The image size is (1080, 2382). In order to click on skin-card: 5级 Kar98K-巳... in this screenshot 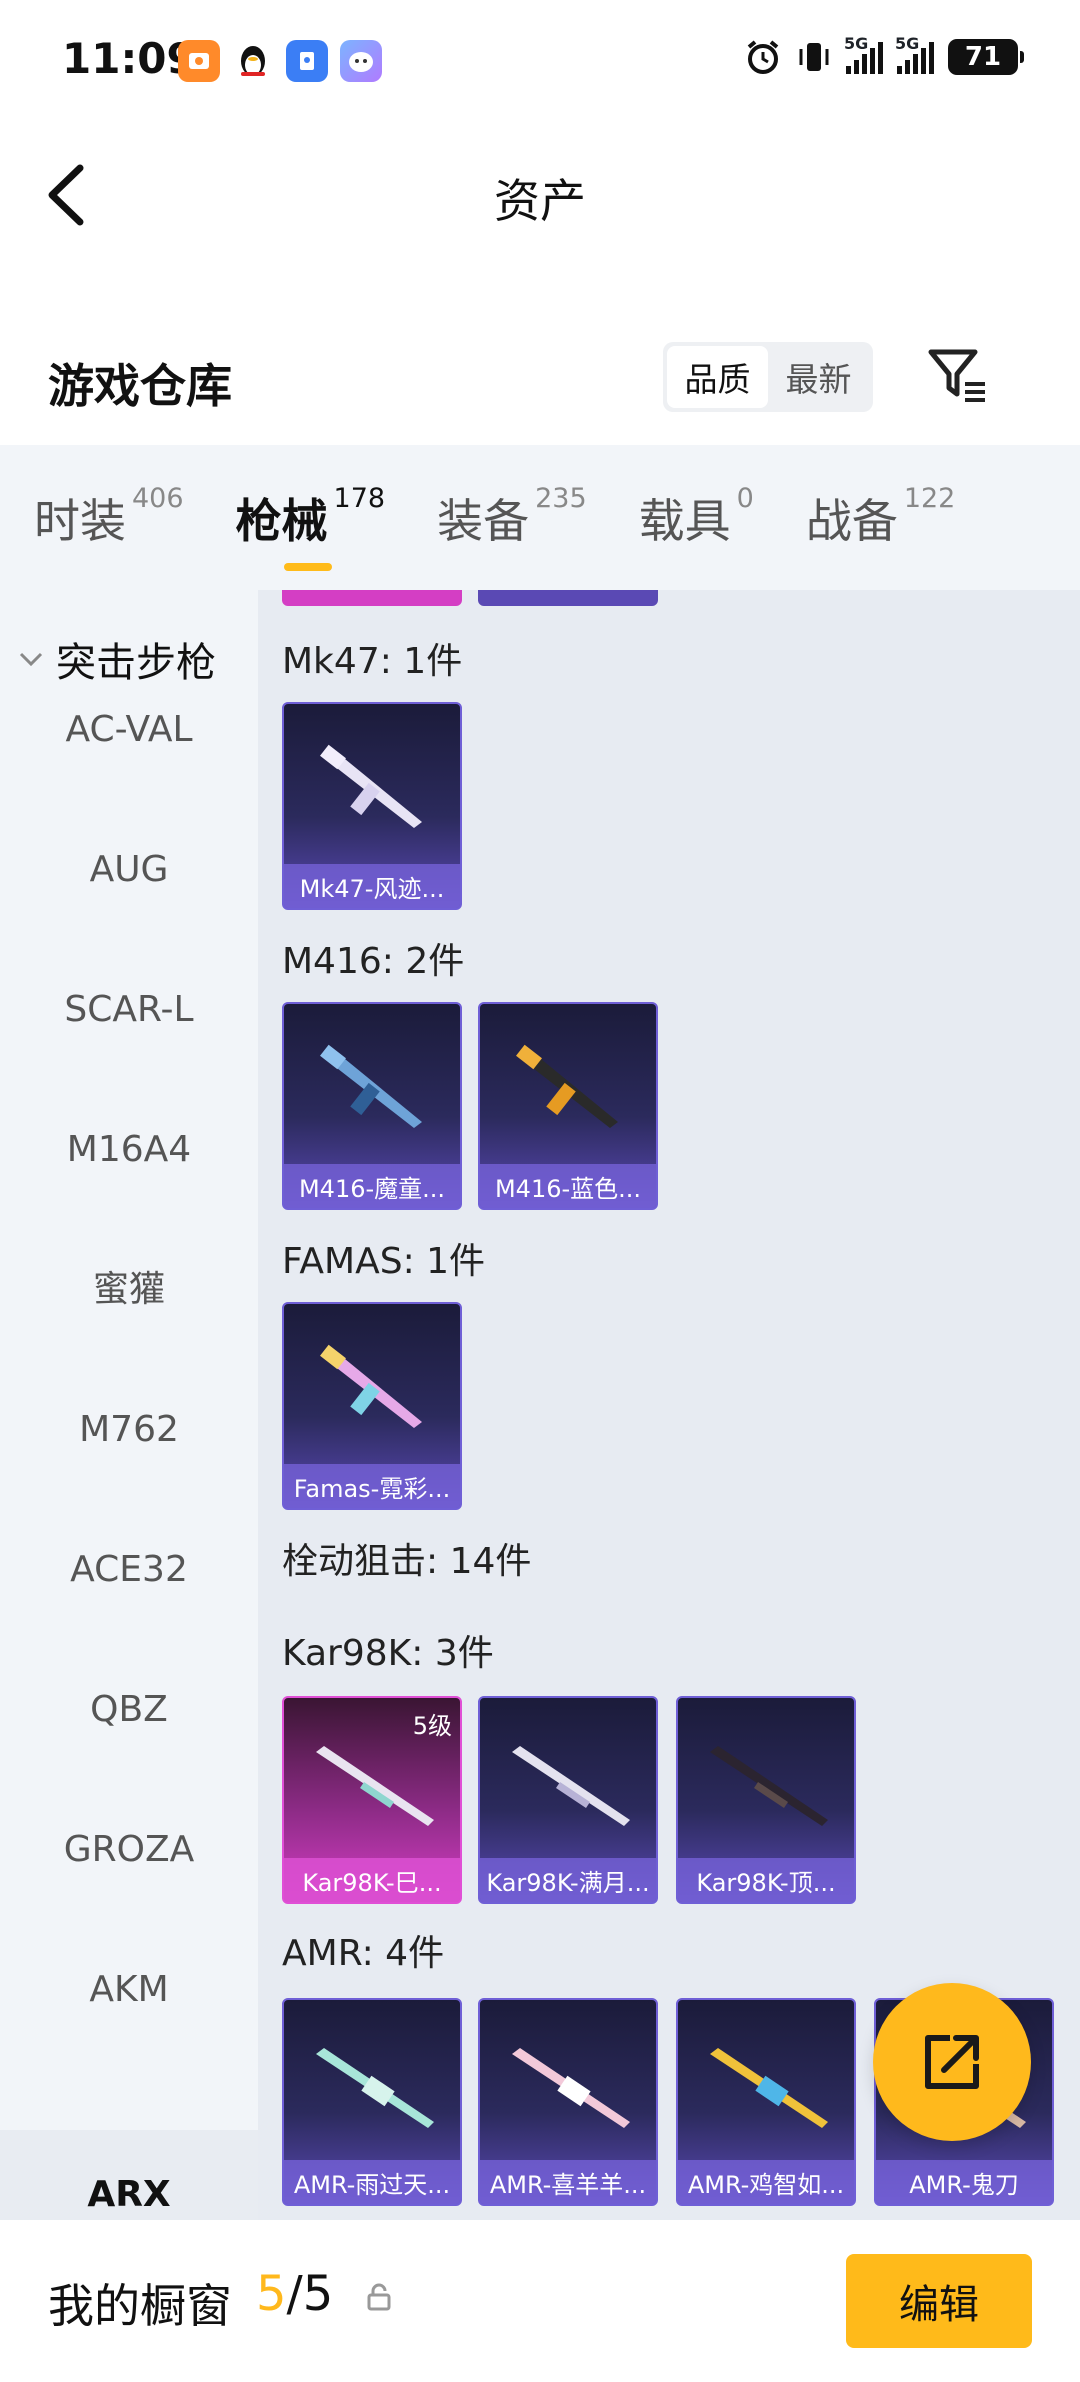, I will do `click(372, 1800)`.